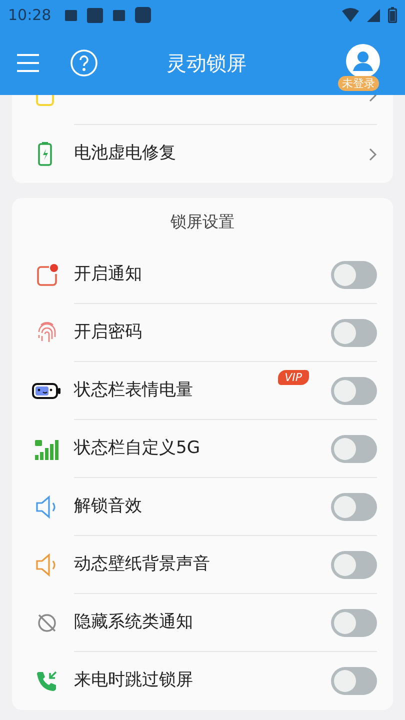  I want to click on row-label: 电池虚电修复, so click(125, 154).